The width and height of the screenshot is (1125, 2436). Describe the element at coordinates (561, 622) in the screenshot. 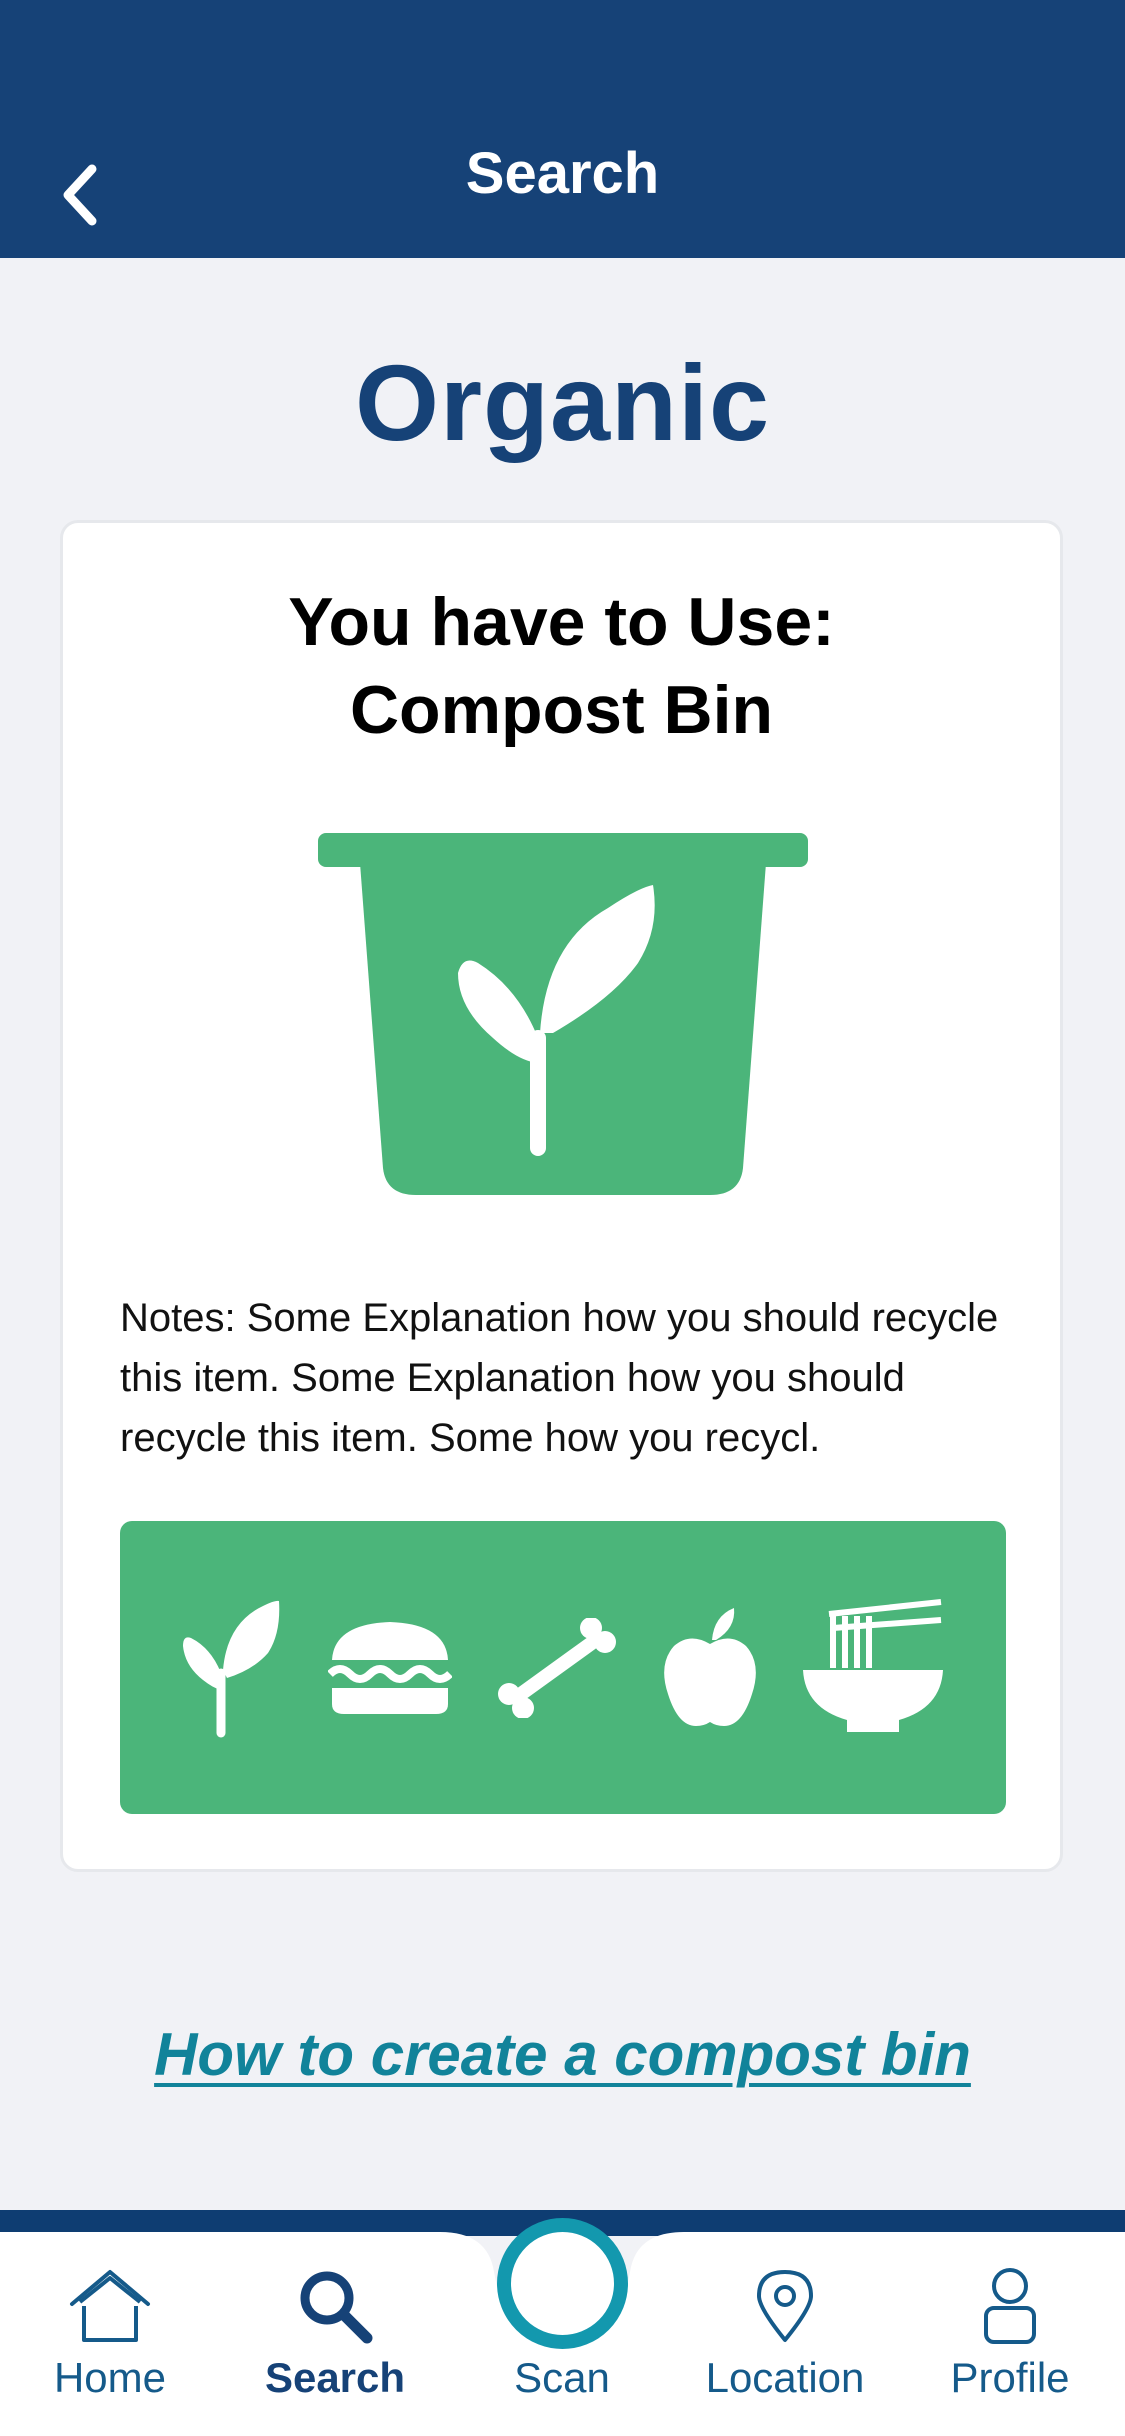

I see `card-heading-line1: You have to Use:` at that location.